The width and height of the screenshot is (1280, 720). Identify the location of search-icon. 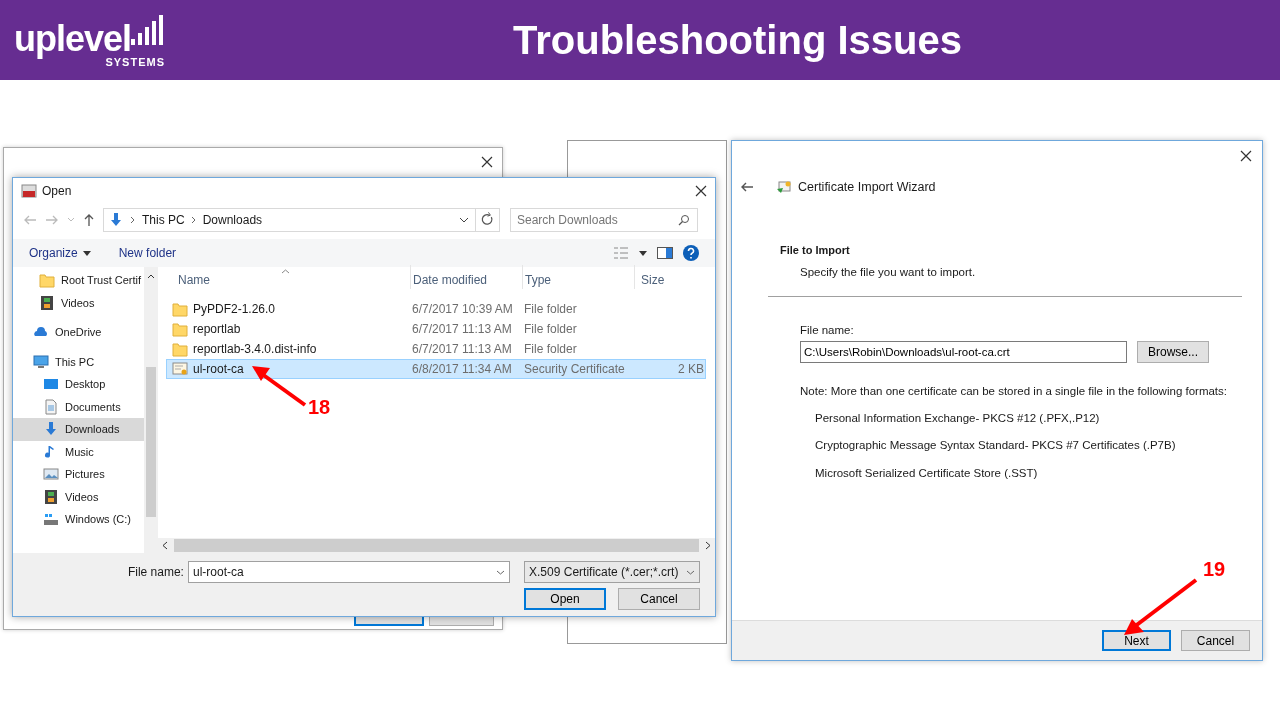
(684, 220).